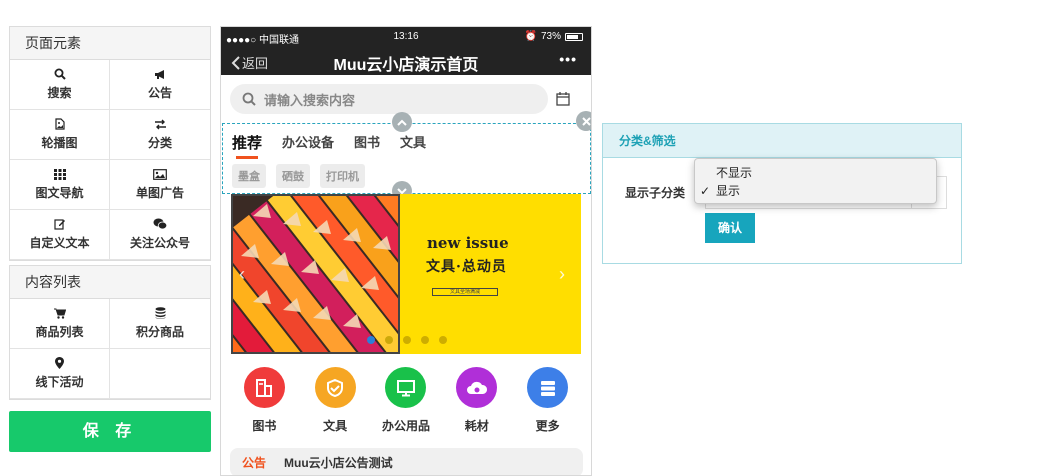  I want to click on element-label: 关注公众号, so click(159, 243).